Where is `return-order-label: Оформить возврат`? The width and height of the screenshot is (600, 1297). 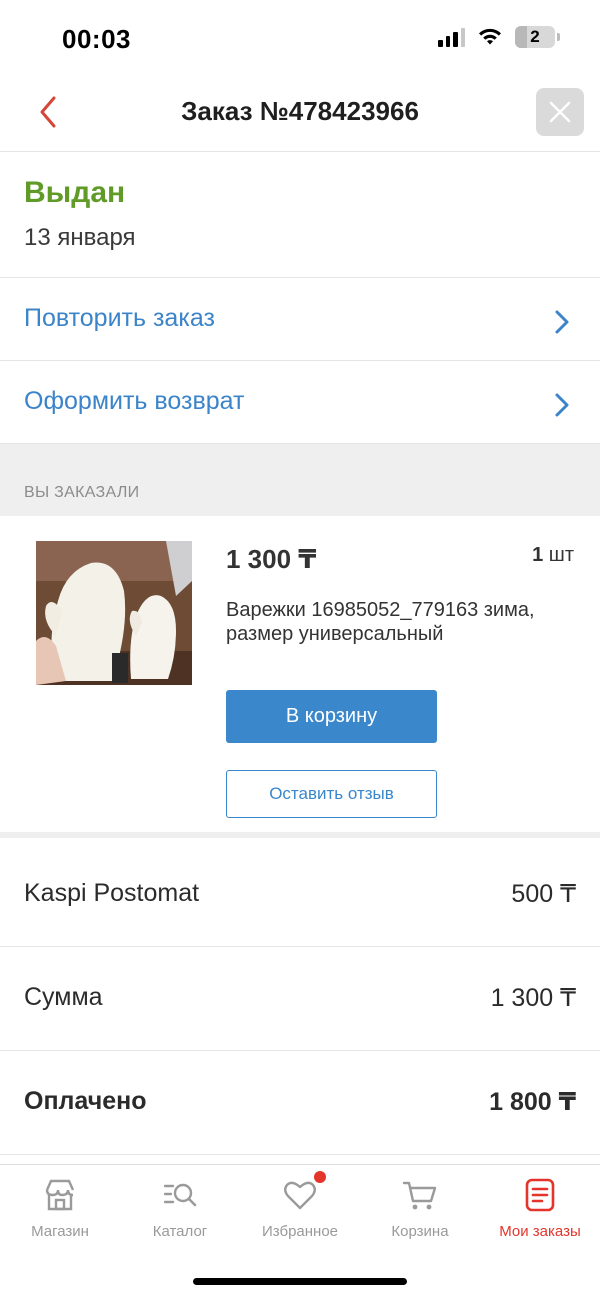
return-order-label: Оформить возврат is located at coordinates (134, 401).